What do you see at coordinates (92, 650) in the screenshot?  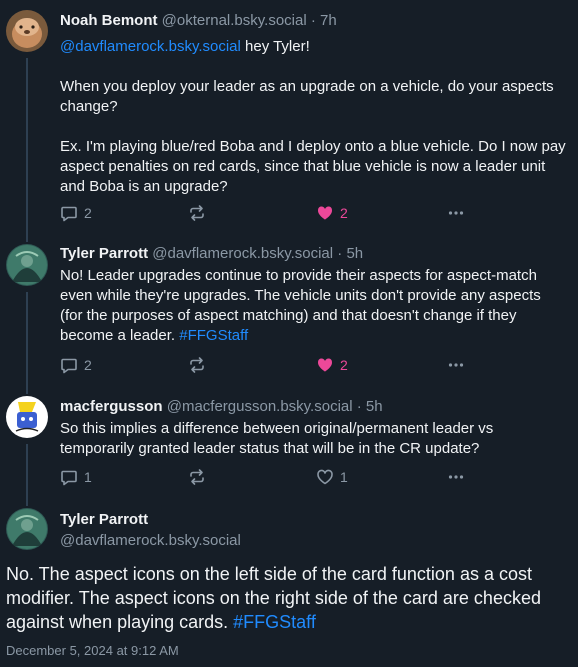 I see `post-date: December 5, 2024 at 9:12 AM` at bounding box center [92, 650].